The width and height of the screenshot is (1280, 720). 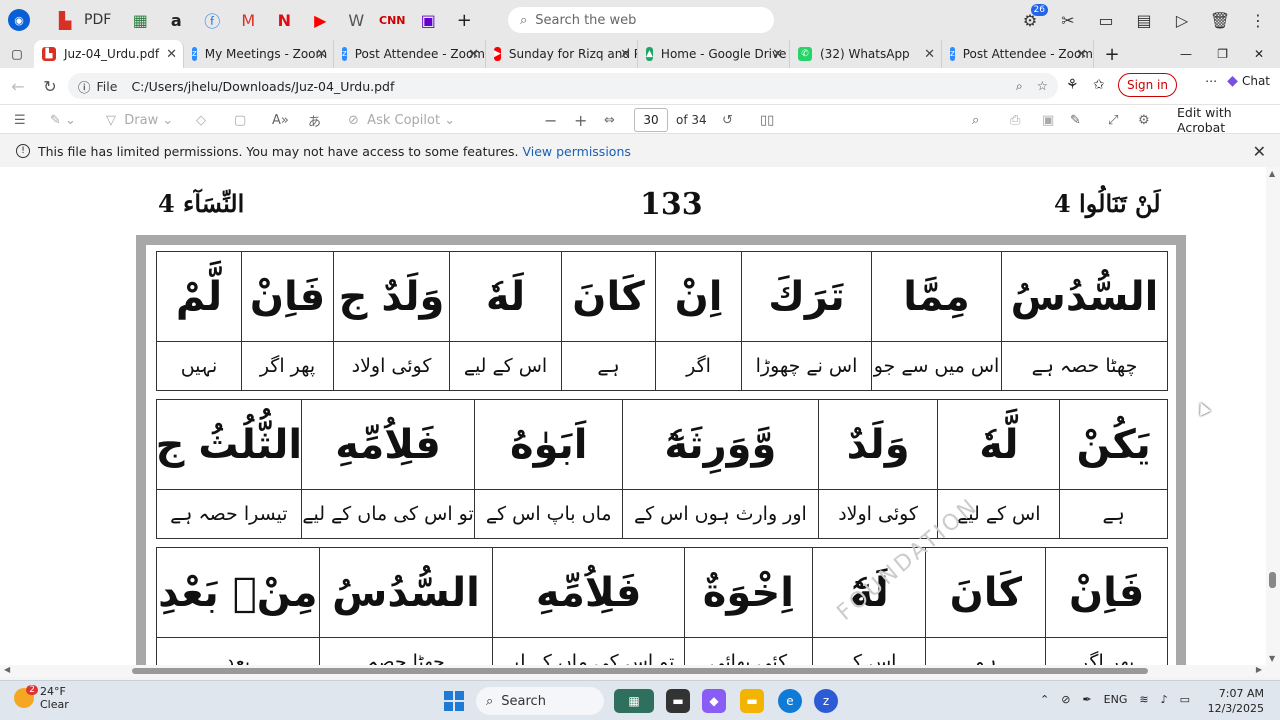 What do you see at coordinates (1258, 20) in the screenshot?
I see `more-icon: ⋮` at bounding box center [1258, 20].